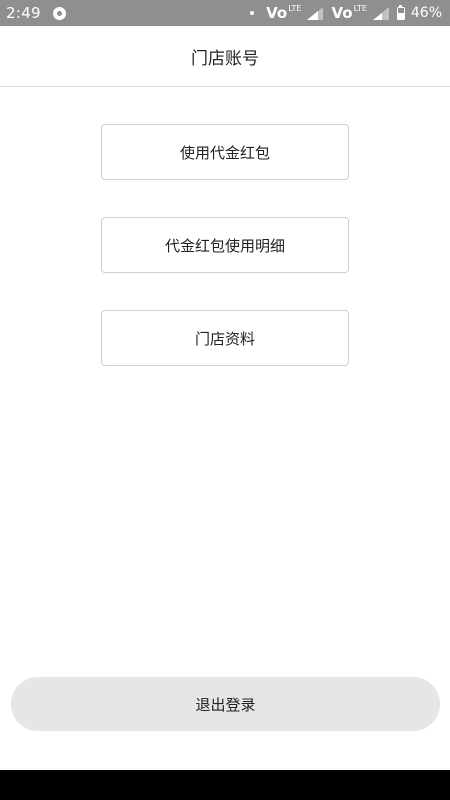  I want to click on volte-icon-1: Vo LTE, so click(283, 13).